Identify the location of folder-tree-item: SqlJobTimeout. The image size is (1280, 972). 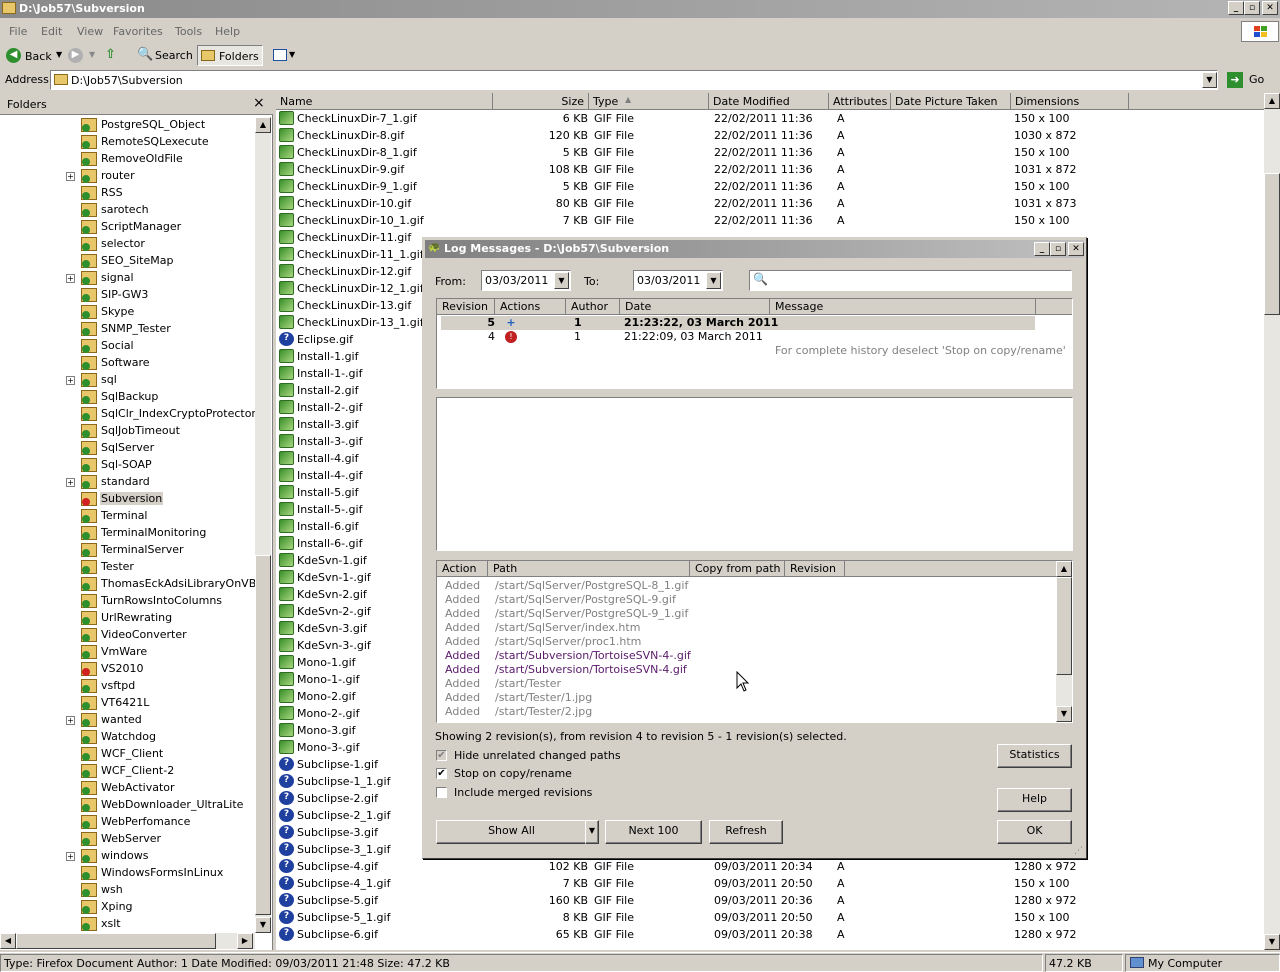
(127, 431).